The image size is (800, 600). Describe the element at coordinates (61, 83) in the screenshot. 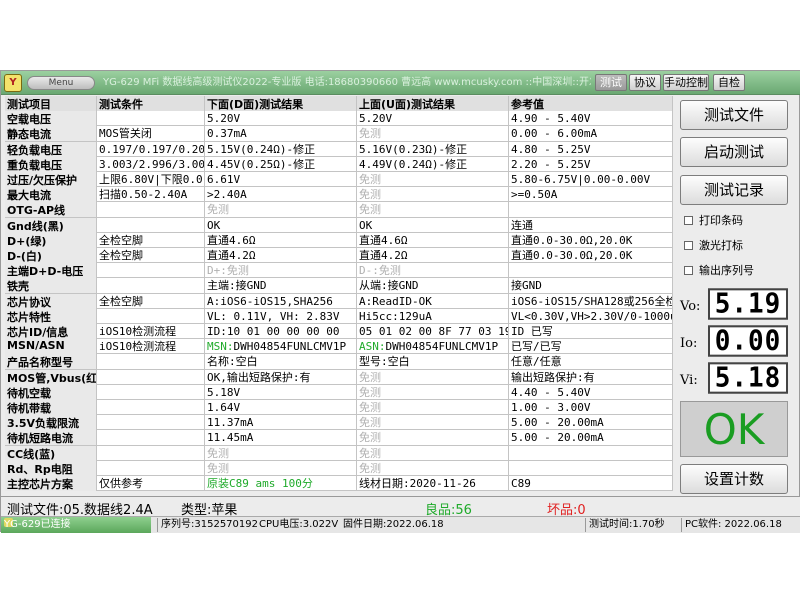

I see `menu-button: Menu` at that location.